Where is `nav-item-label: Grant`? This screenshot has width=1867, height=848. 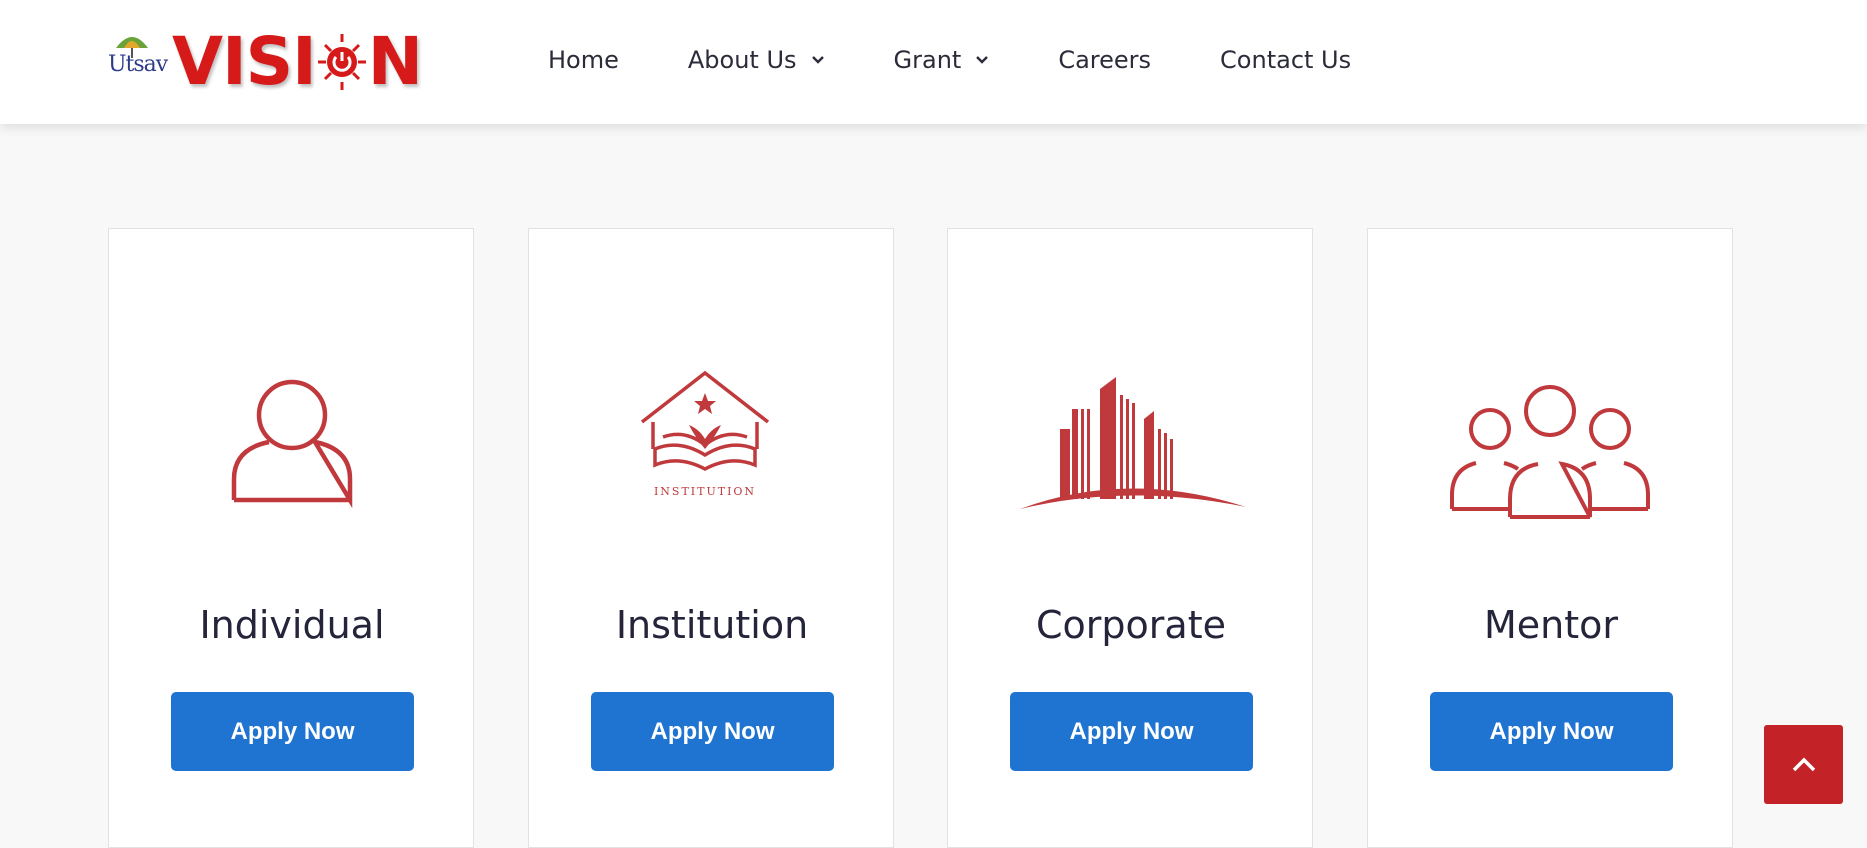 nav-item-label: Grant is located at coordinates (927, 60).